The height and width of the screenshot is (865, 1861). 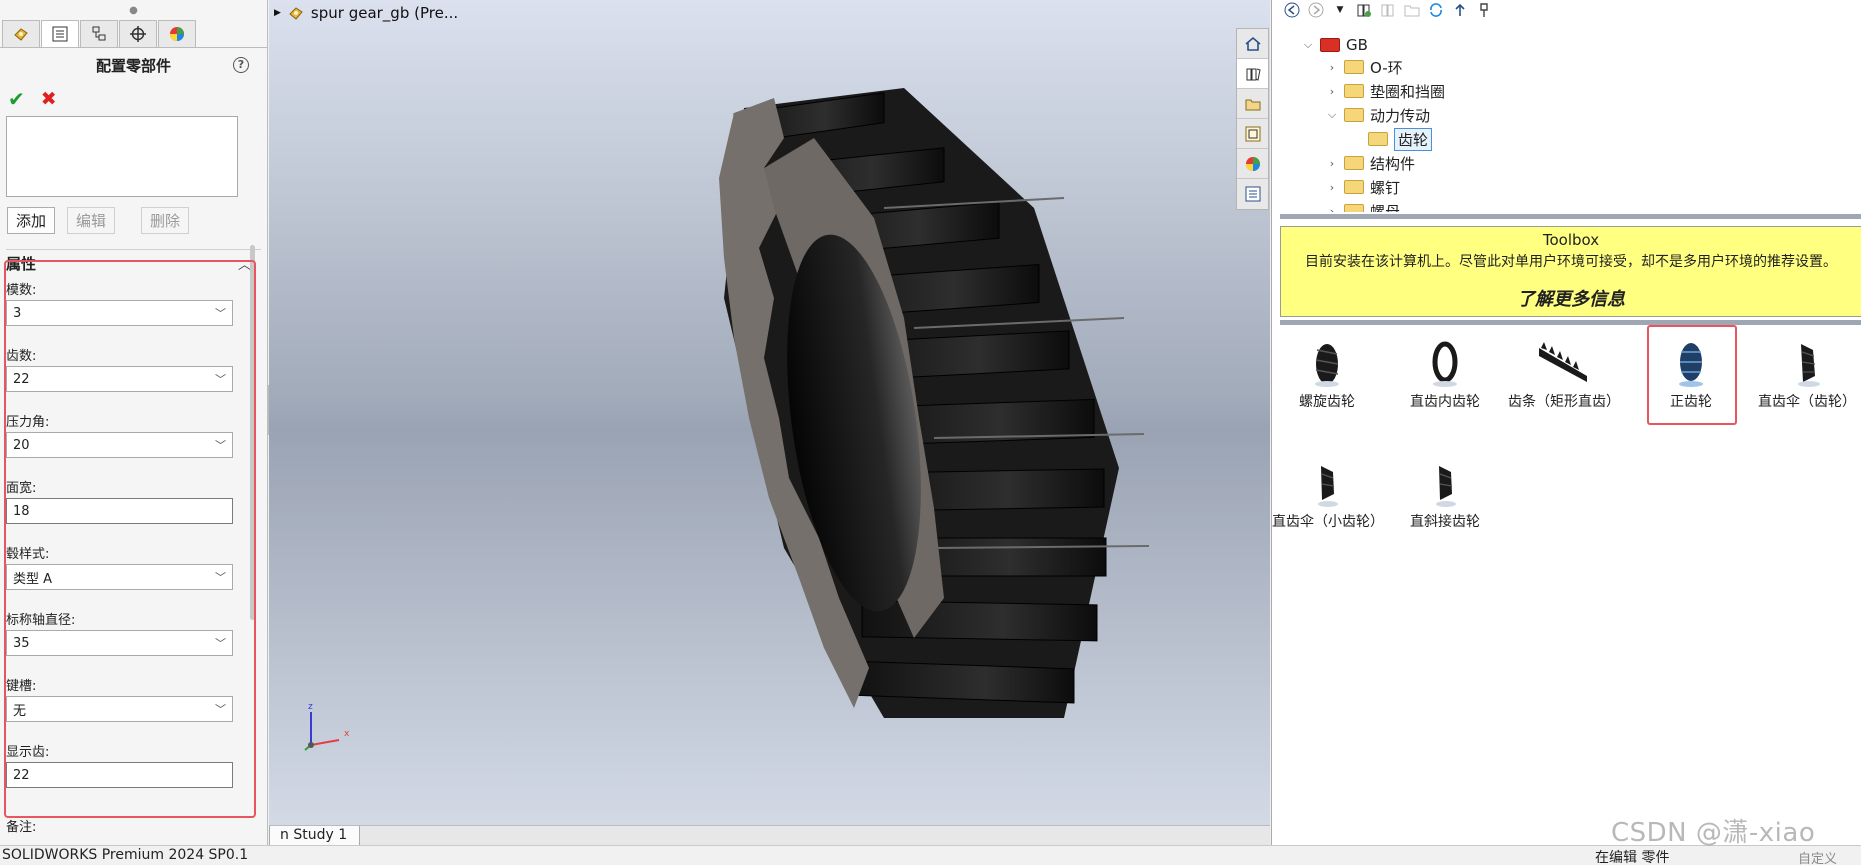 I want to click on tree-item-nuts: › 螺母, so click(x=1363, y=206).